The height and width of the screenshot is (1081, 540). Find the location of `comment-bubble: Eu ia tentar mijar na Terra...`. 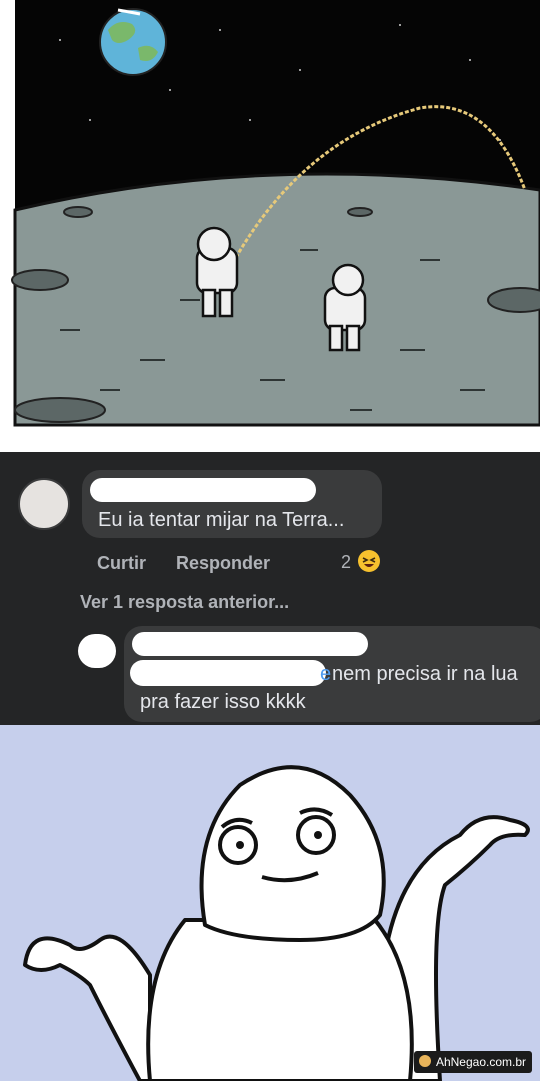

comment-bubble: Eu ia tentar mijar na Terra... is located at coordinates (232, 504).